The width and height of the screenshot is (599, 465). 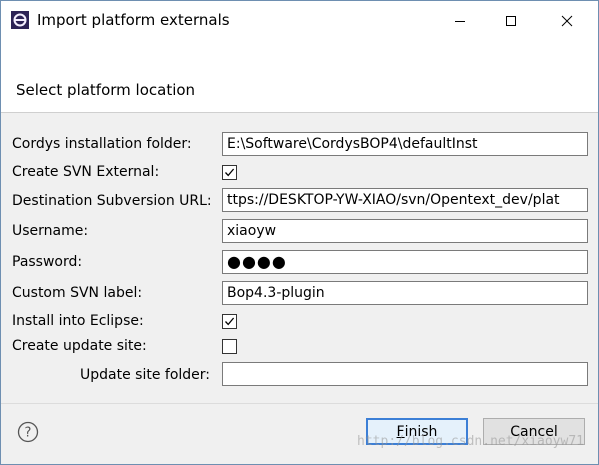 I want to click on maximize-icon, so click(x=511, y=20).